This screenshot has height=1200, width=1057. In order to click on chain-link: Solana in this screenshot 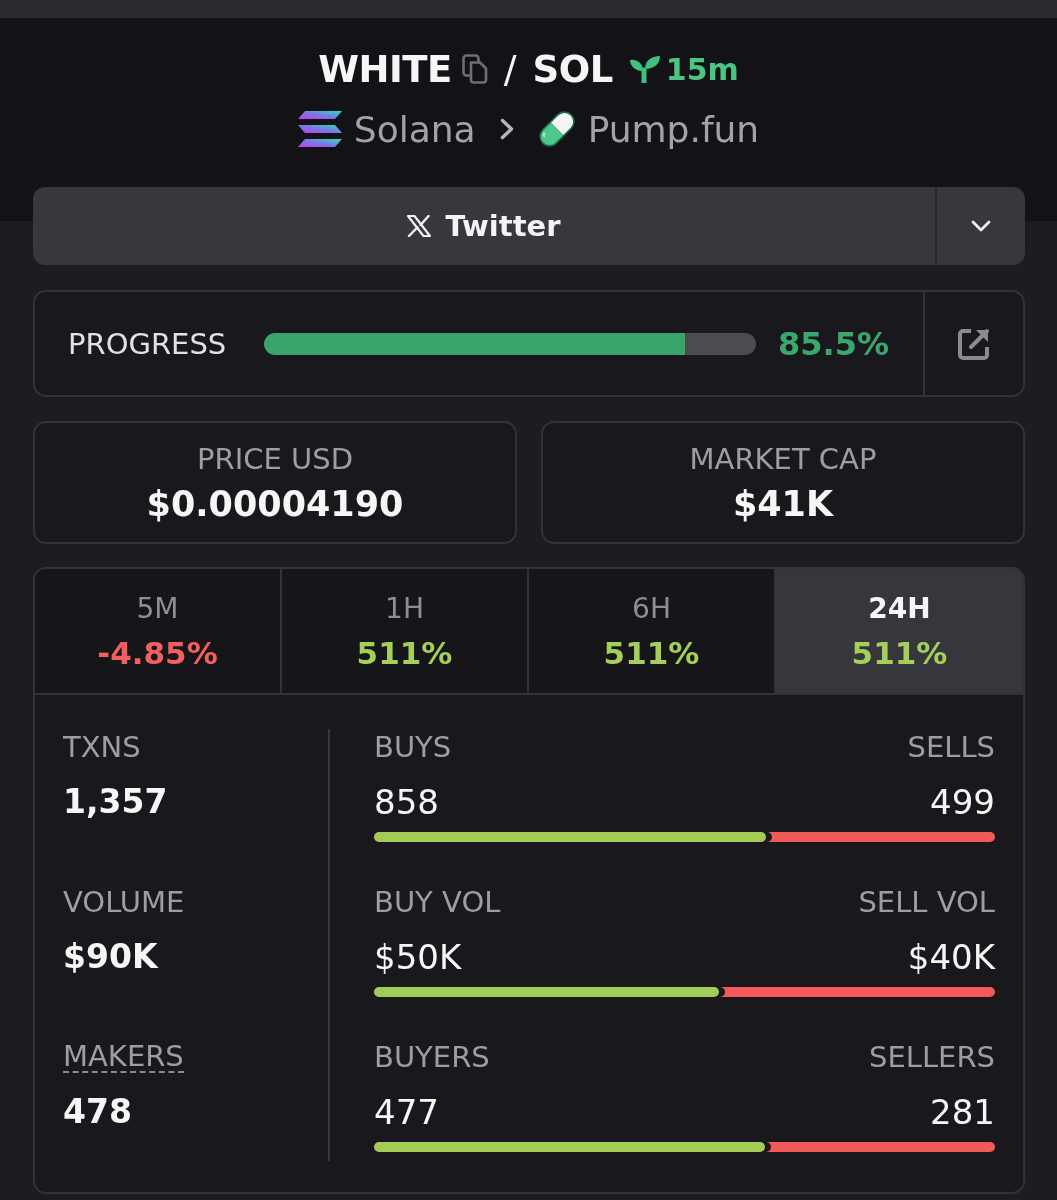, I will do `click(414, 129)`.